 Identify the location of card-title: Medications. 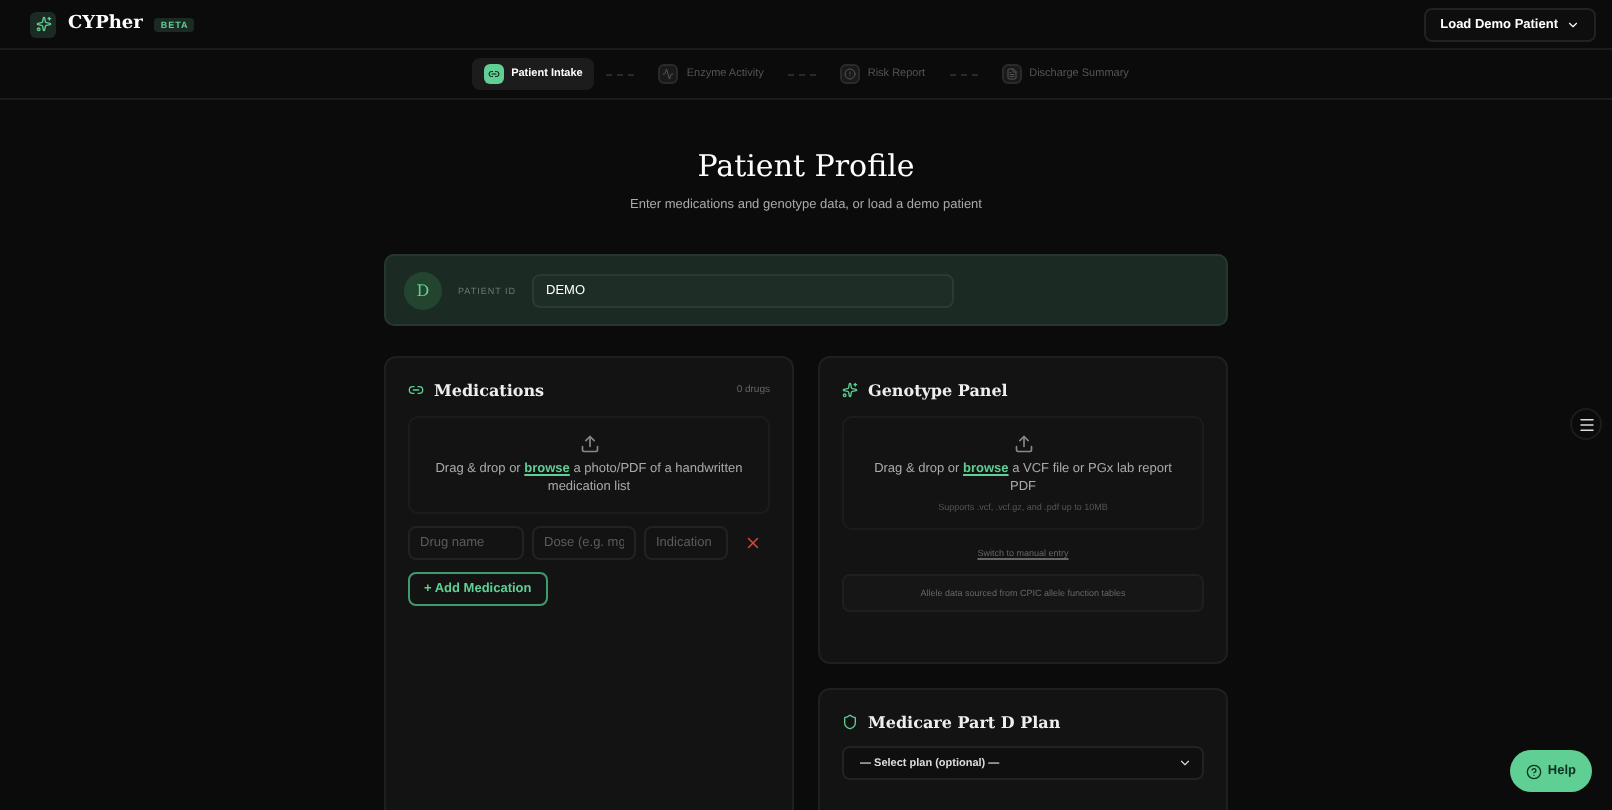
(490, 390).